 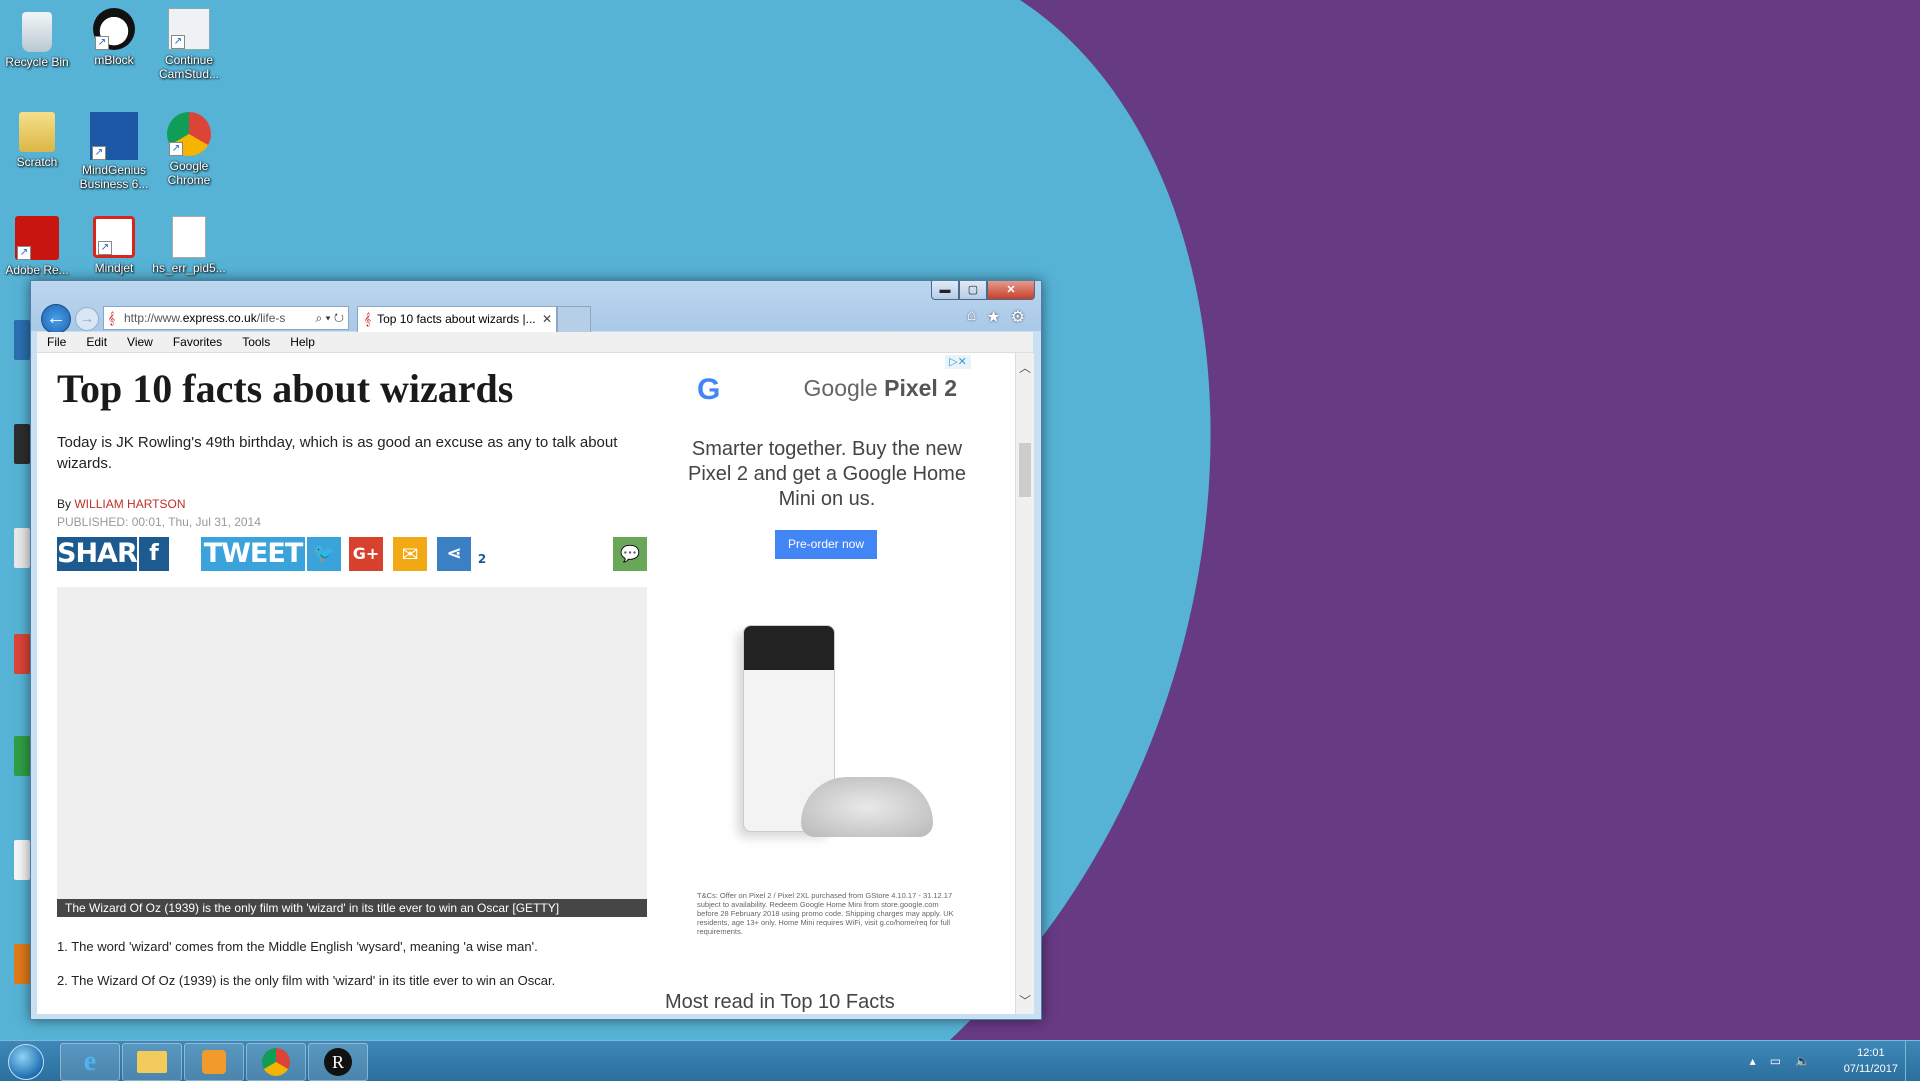 I want to click on desktop-icon-scratch: Scratch, so click(x=39, y=140).